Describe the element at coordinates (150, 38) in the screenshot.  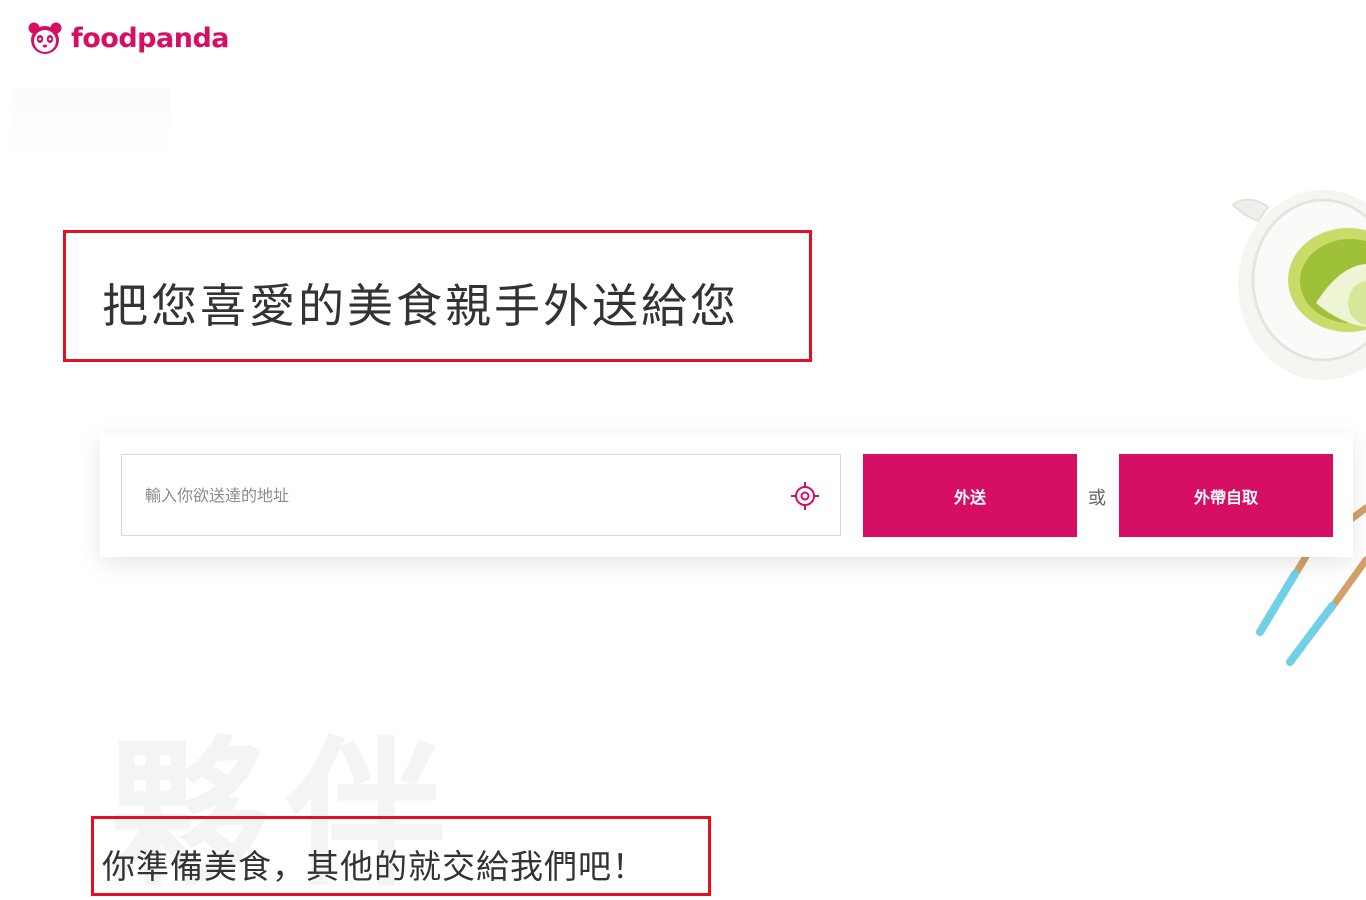
I see `logo-text: foodpanda` at that location.